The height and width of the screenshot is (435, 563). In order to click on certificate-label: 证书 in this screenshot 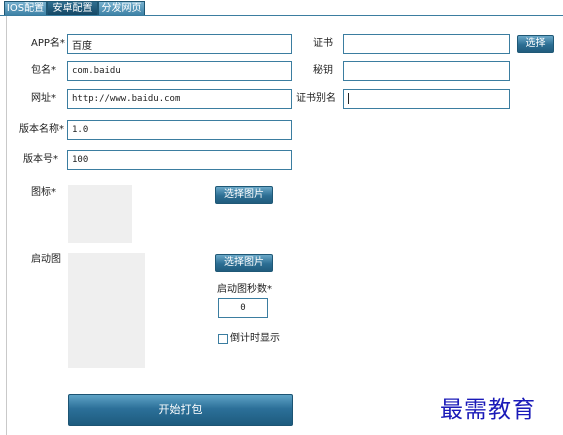, I will do `click(323, 43)`.